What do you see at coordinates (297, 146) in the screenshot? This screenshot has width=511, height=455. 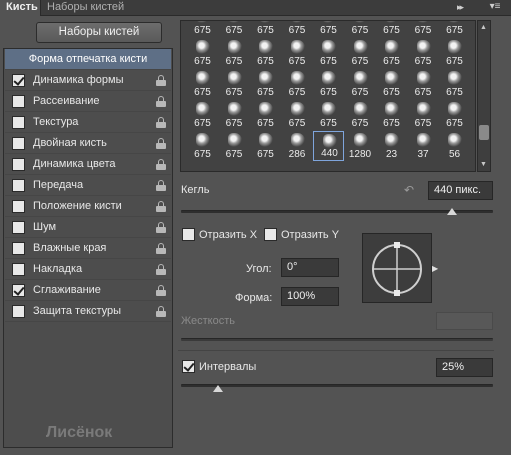 I see `brush-preset: 286` at bounding box center [297, 146].